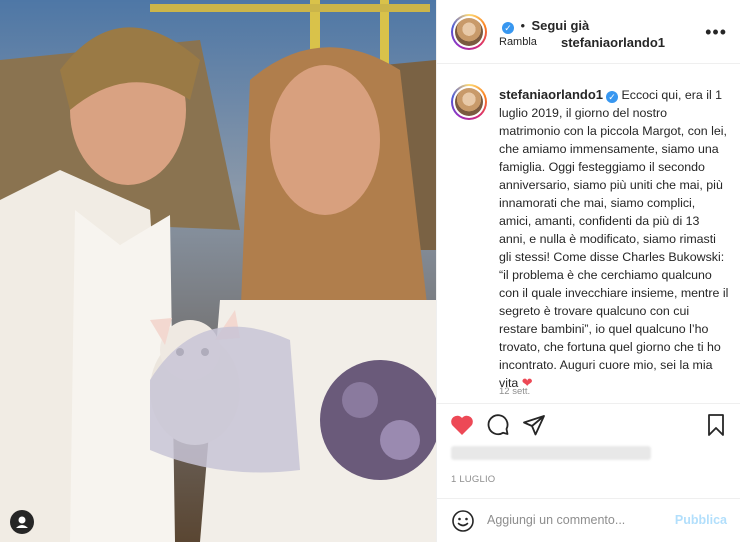 This screenshot has height=542, width=740. I want to click on post-date: 1 LUGLIO, so click(473, 479).